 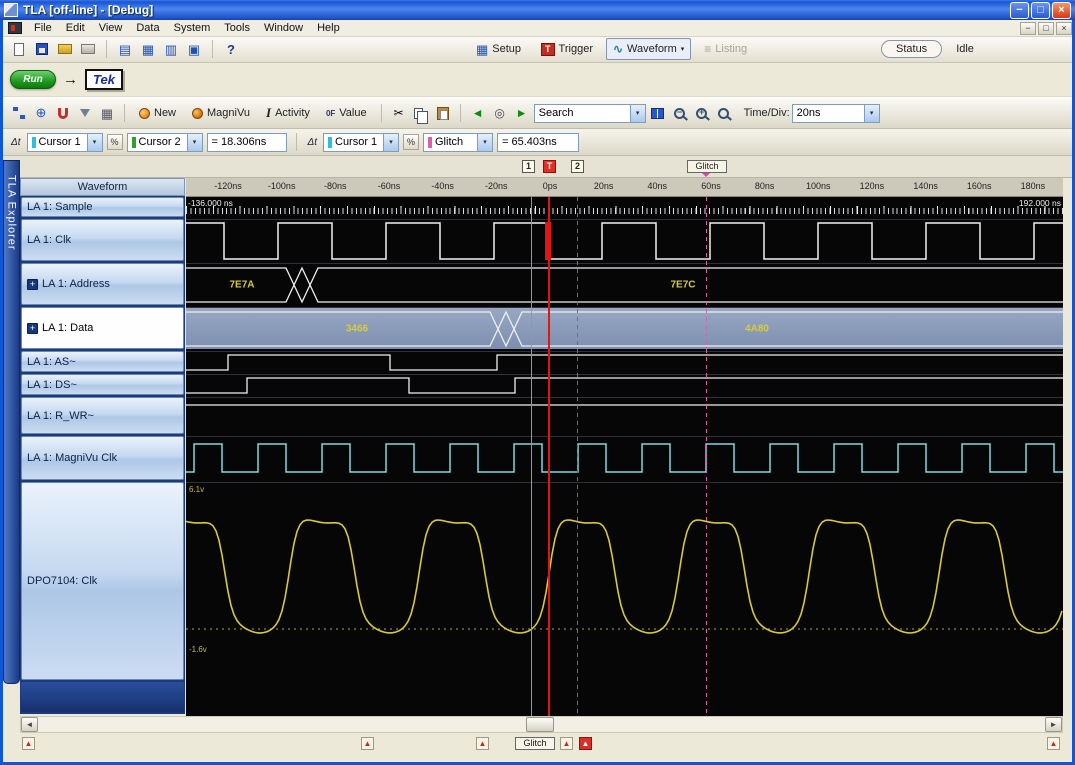 I want to click on tla-explorer-tab: TLA Explorer, so click(x=11, y=422).